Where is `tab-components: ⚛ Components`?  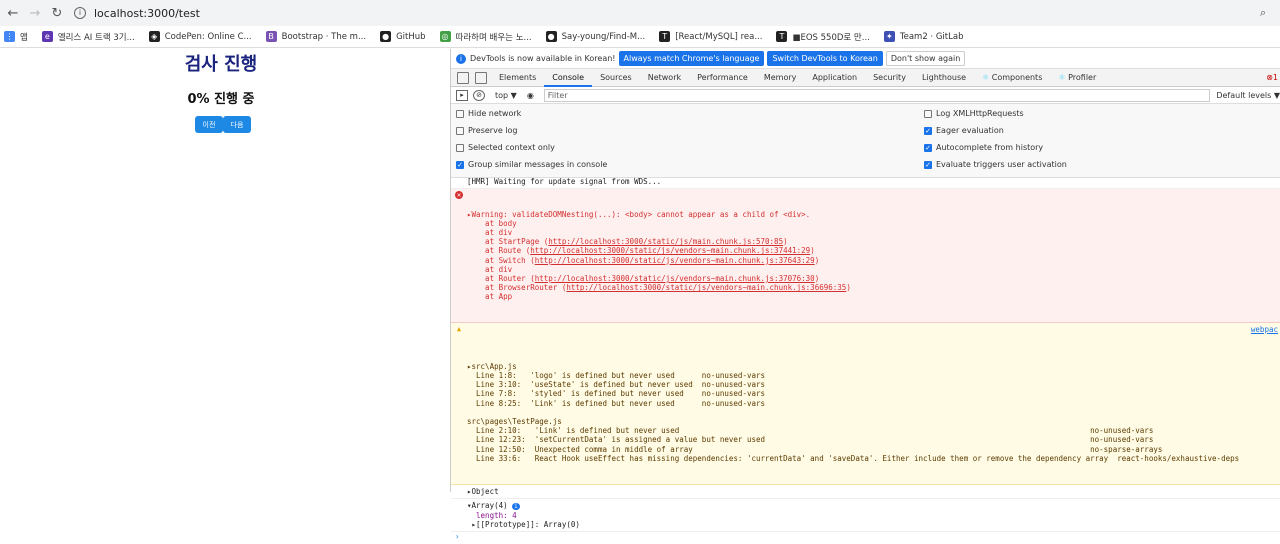 tab-components: ⚛ Components is located at coordinates (1012, 78).